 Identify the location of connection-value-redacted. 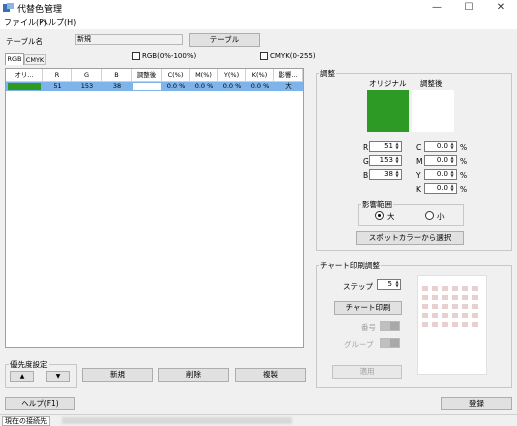
(177, 420).